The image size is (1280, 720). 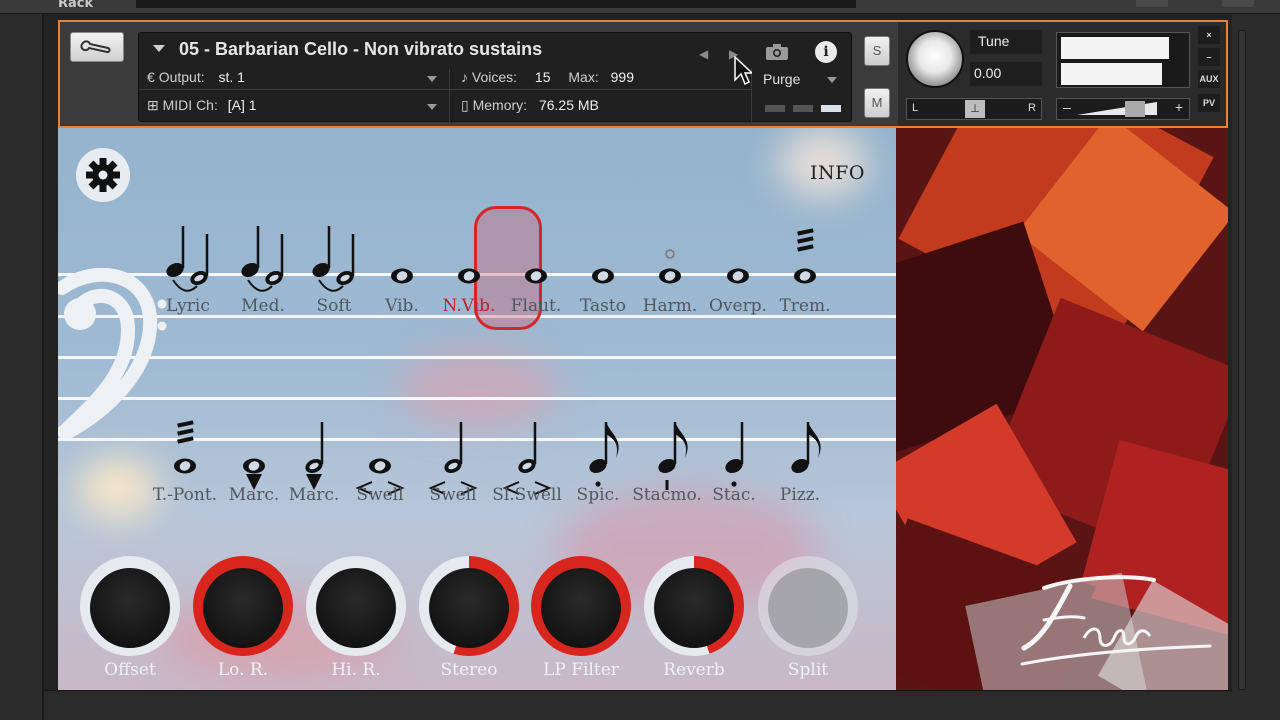 I want to click on level-meter, so click(x=1123, y=60).